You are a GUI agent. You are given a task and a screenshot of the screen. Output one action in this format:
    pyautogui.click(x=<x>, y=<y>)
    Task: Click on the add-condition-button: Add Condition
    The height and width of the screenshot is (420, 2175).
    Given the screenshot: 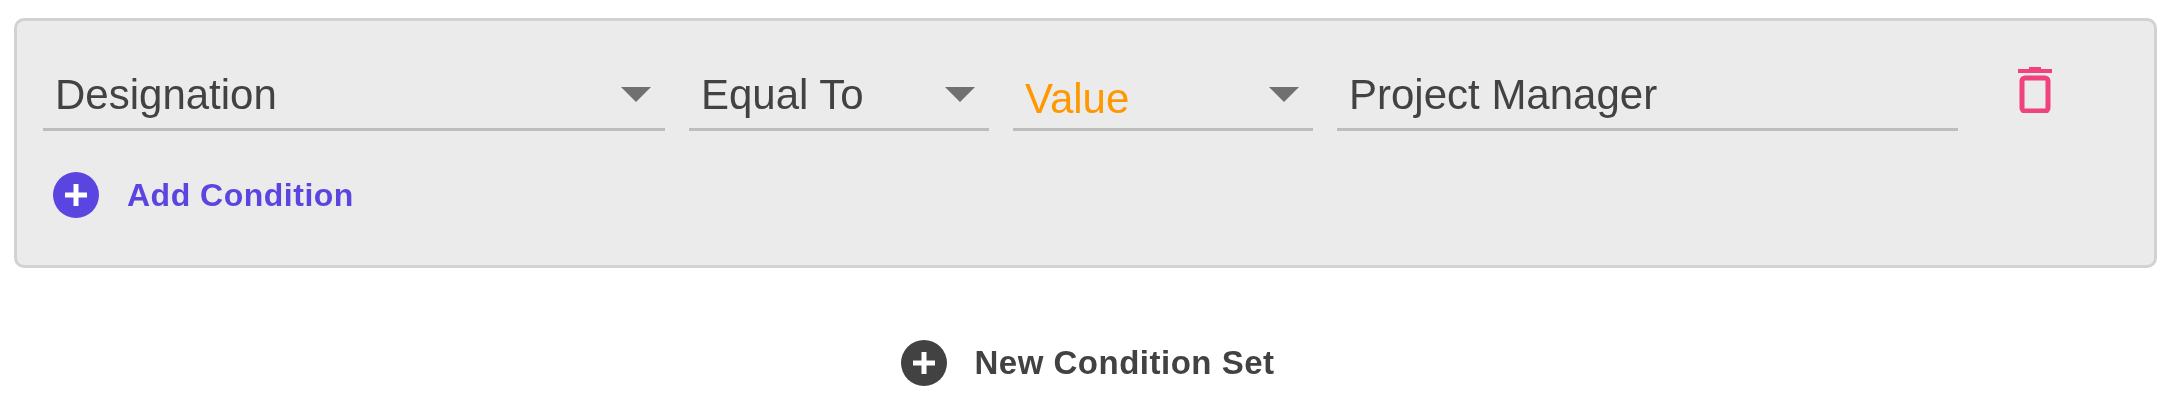 What is the action you would take?
    pyautogui.click(x=203, y=195)
    